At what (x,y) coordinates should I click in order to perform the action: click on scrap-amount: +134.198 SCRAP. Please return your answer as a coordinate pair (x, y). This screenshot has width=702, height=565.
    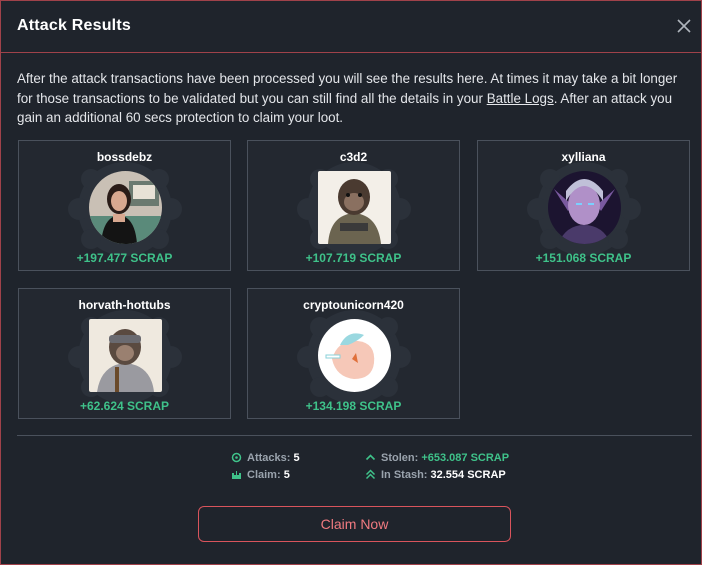
    Looking at the image, I should click on (353, 406).